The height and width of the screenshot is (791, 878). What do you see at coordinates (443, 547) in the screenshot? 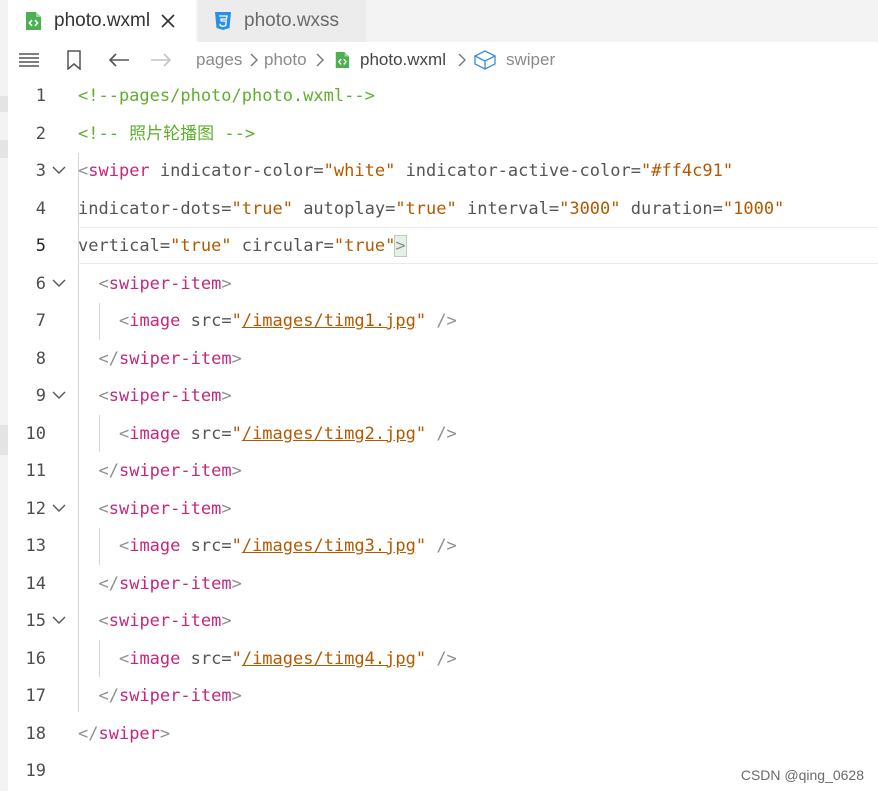
I see `code-line: 13 <image src="/images/timg3.jpg" />` at bounding box center [443, 547].